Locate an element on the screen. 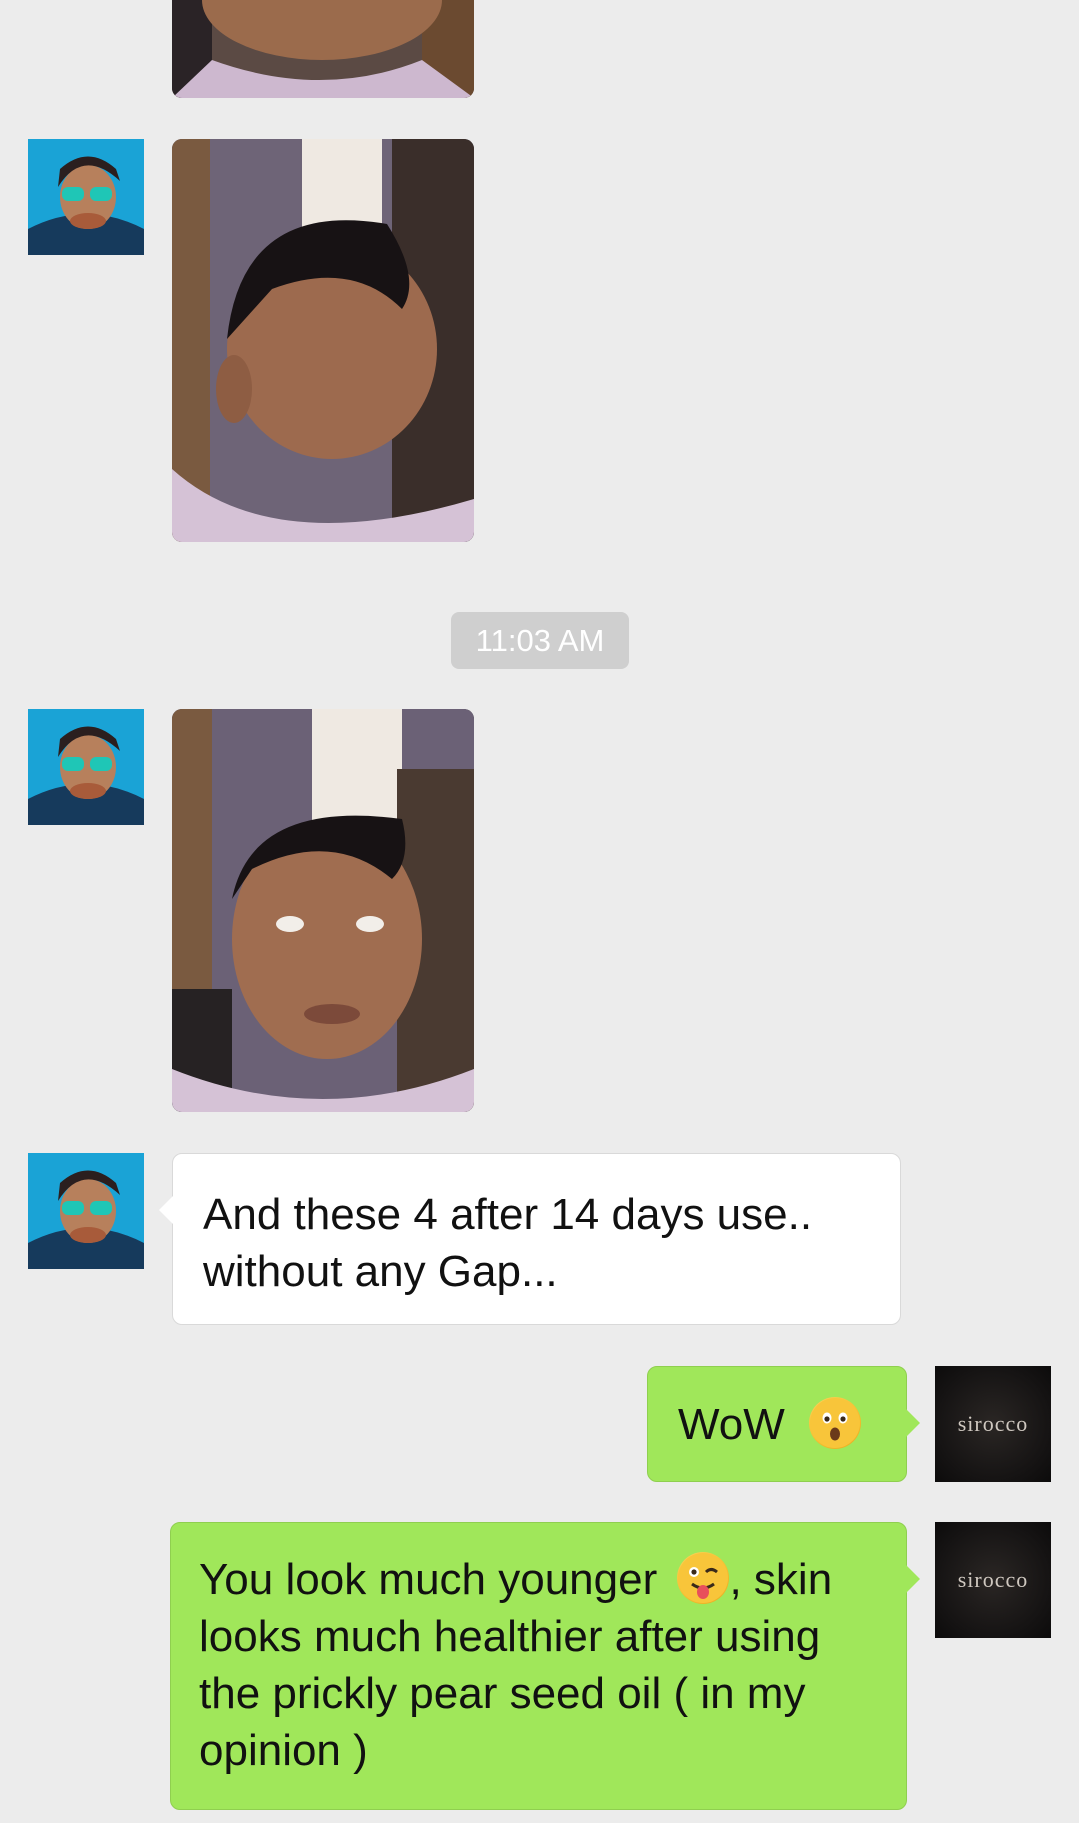 The height and width of the screenshot is (1823, 1079). timestamp-text: 11:03 AM is located at coordinates (540, 640).